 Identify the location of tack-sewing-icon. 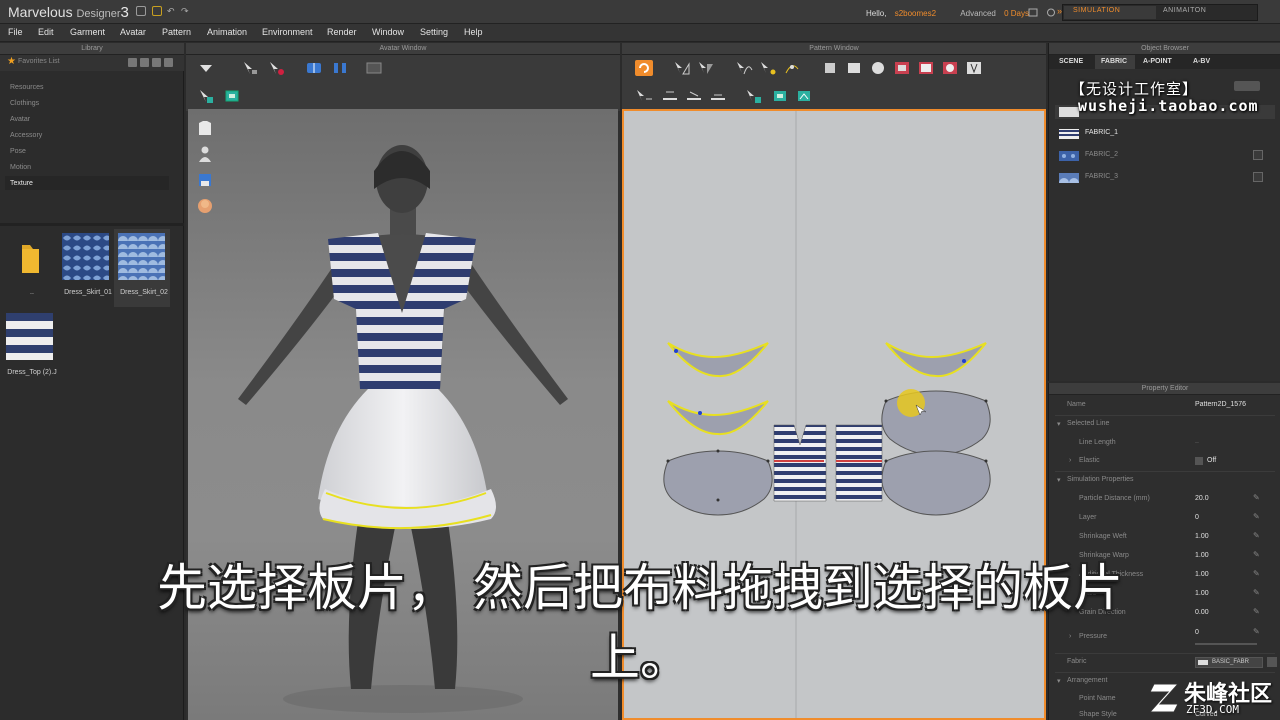
(718, 96).